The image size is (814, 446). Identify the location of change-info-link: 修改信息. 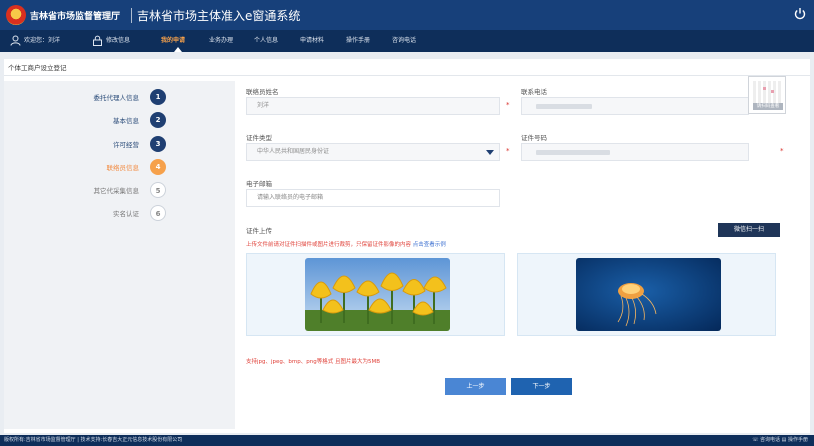
(118, 41).